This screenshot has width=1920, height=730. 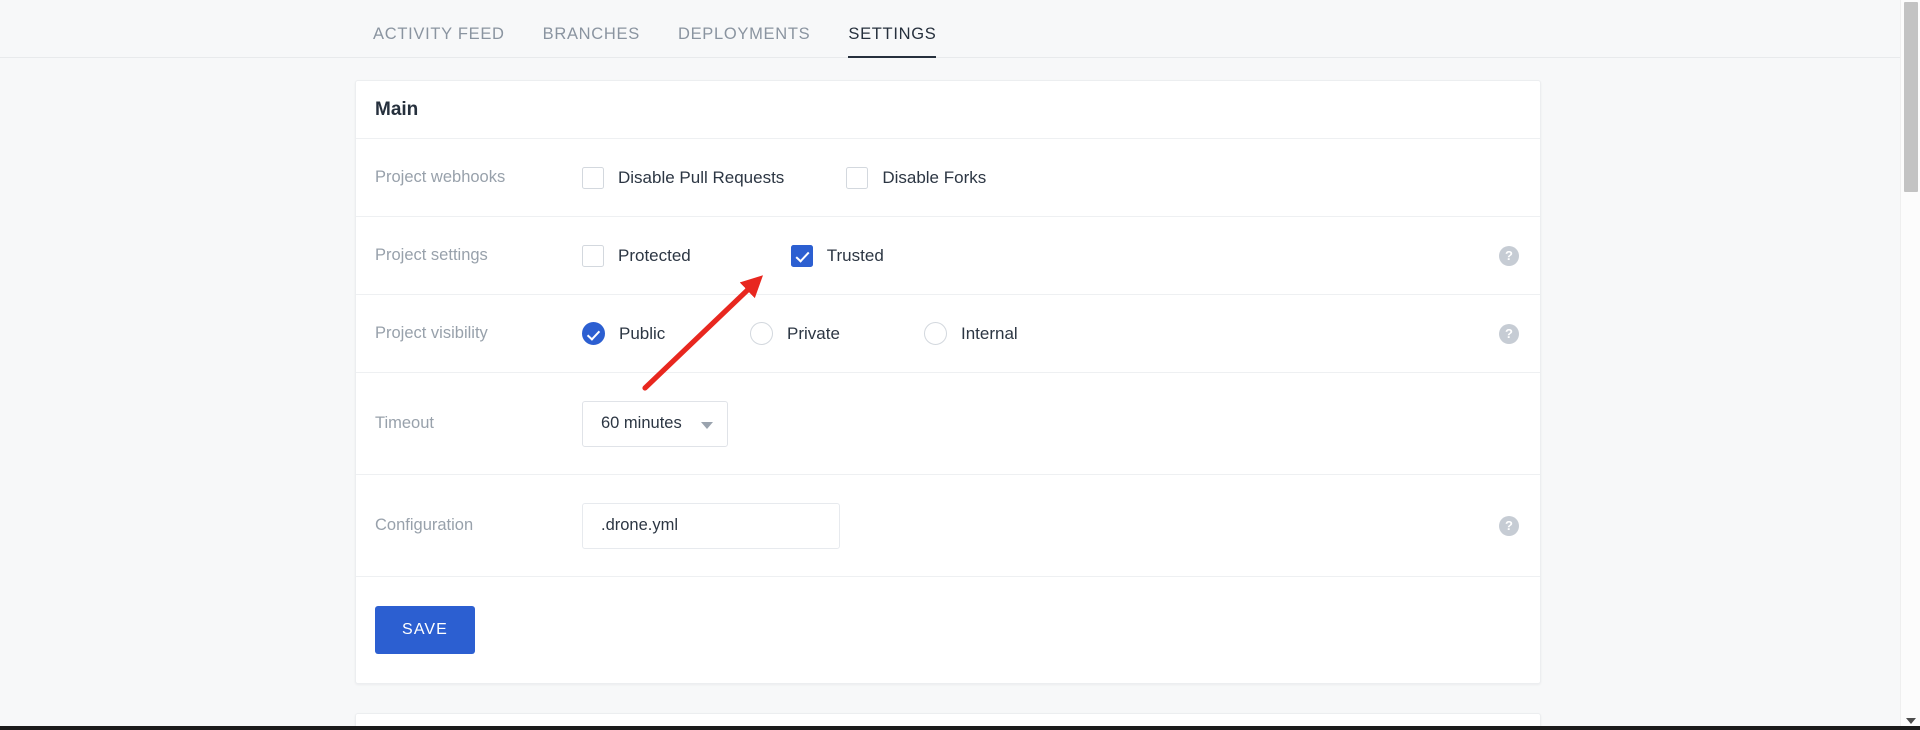 What do you see at coordinates (761, 333) in the screenshot?
I see `radio-dot-private` at bounding box center [761, 333].